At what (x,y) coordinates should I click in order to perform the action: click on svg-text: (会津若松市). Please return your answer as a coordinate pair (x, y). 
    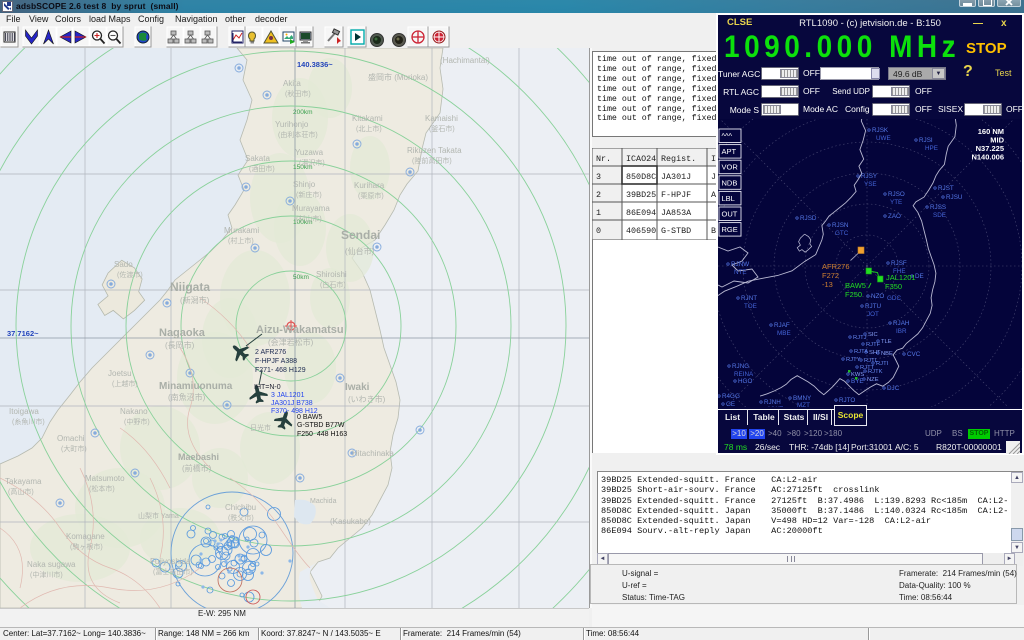
    Looking at the image, I should click on (291, 342).